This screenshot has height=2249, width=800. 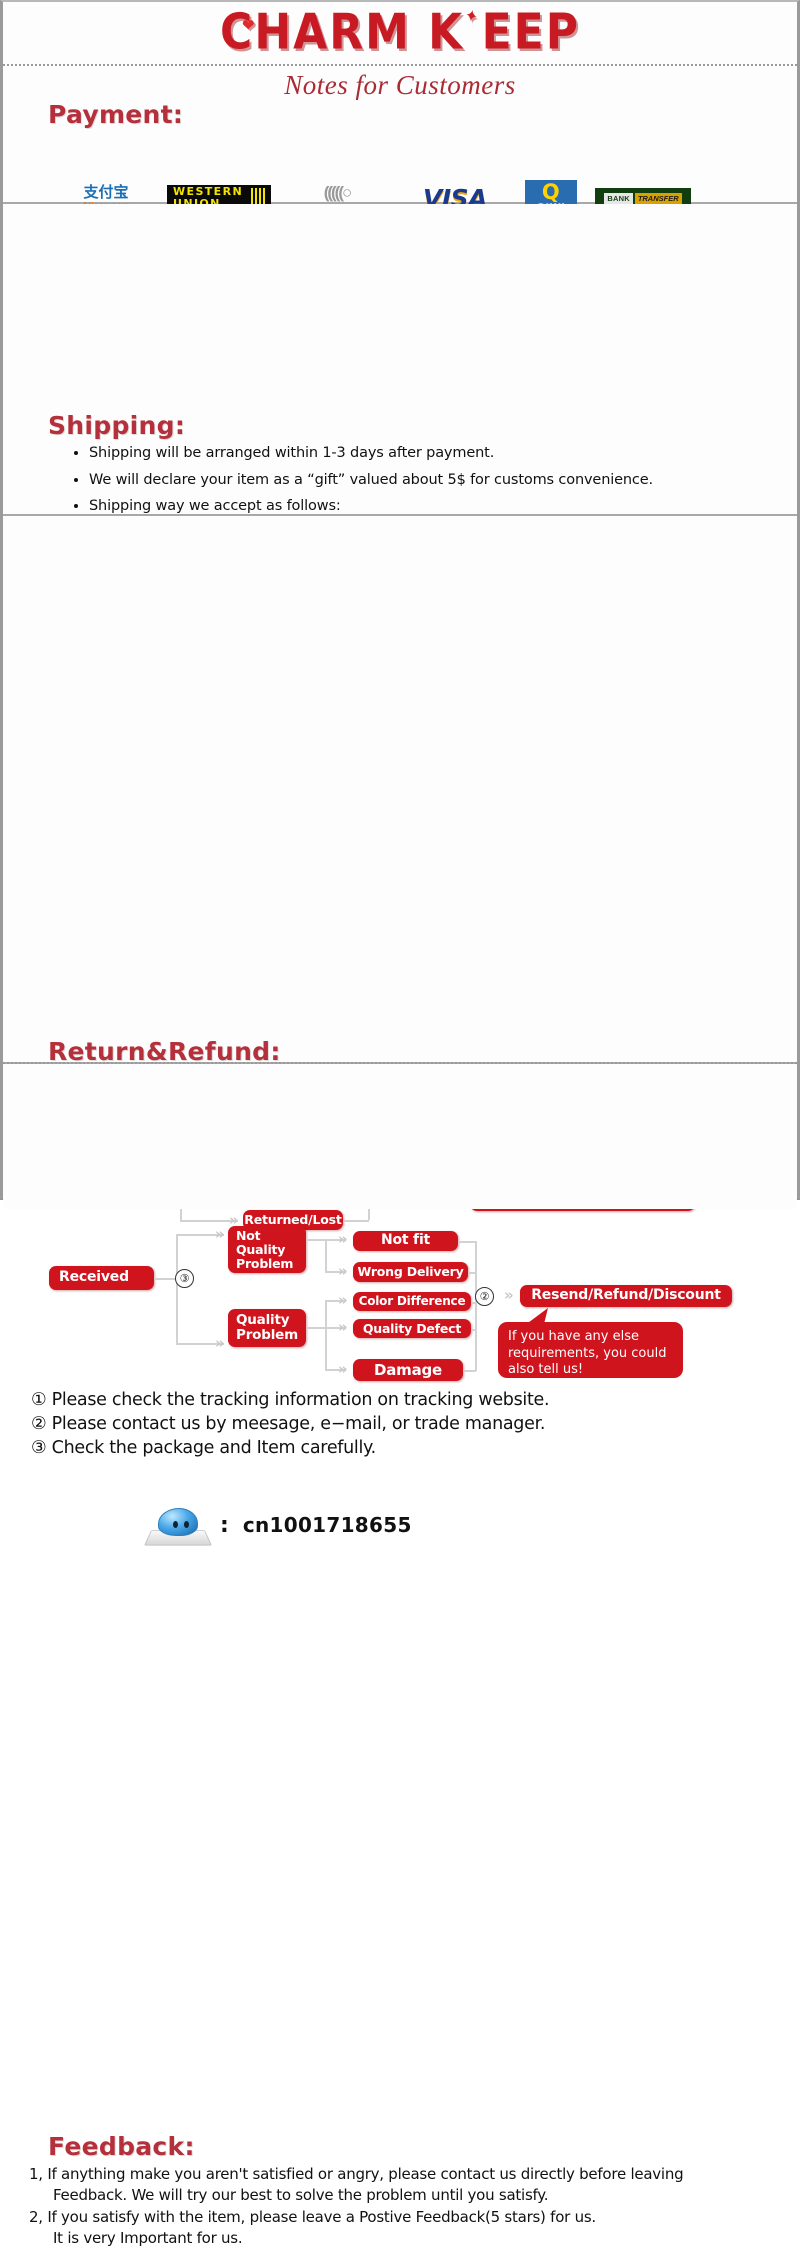 I want to click on feedback-line: It is very Important for us., so click(x=148, y=2237).